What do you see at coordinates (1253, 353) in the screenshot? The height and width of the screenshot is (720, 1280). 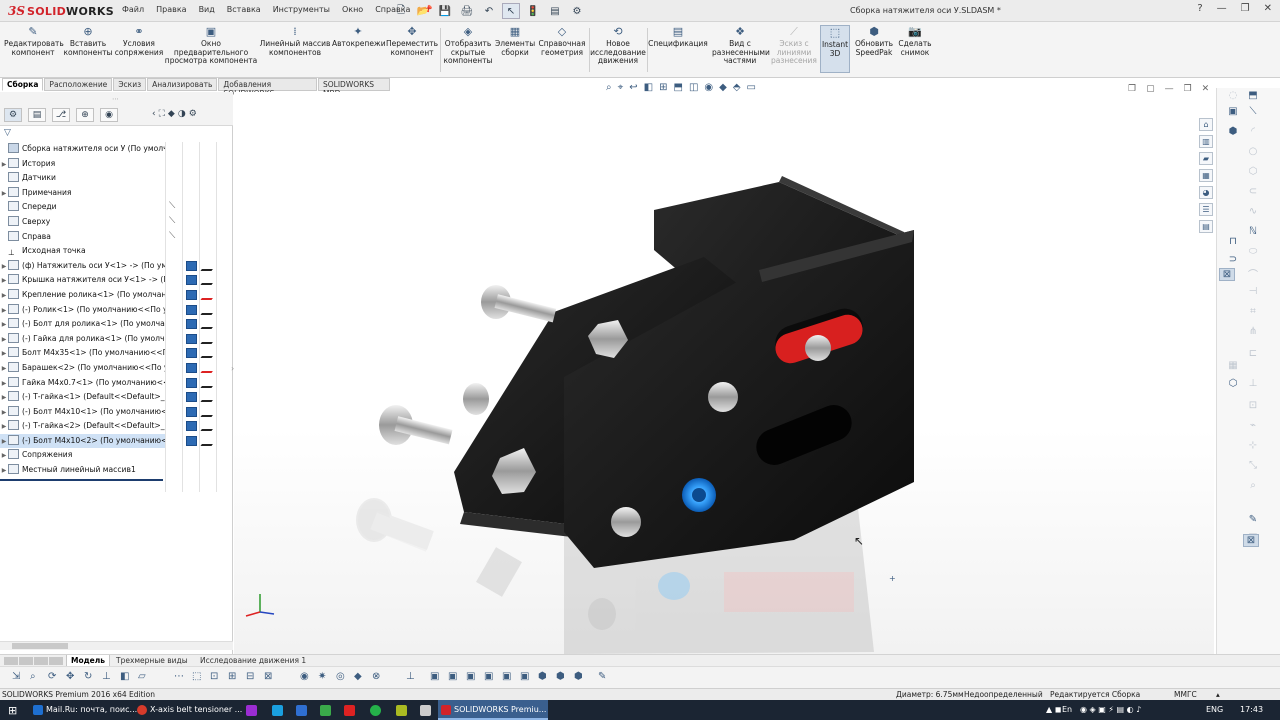 I see `convert-icon: ⊏` at bounding box center [1253, 353].